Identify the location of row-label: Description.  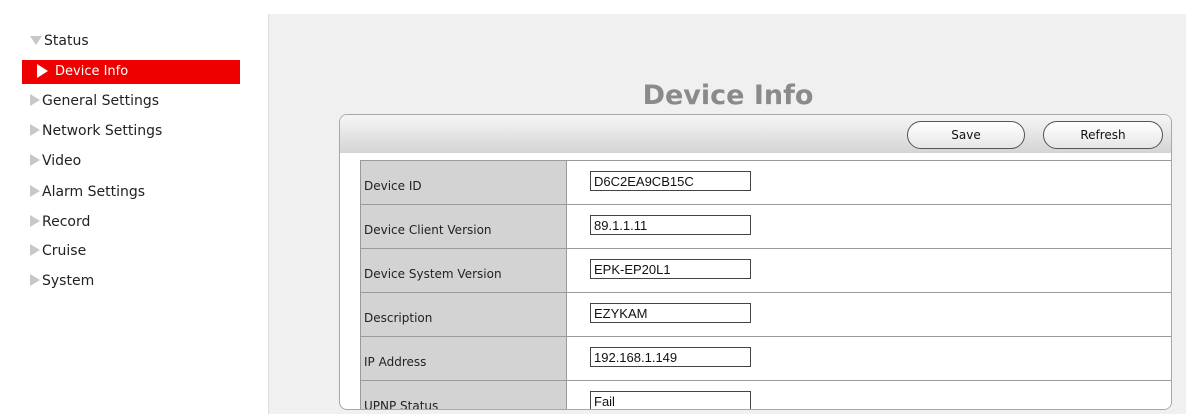
(463, 314).